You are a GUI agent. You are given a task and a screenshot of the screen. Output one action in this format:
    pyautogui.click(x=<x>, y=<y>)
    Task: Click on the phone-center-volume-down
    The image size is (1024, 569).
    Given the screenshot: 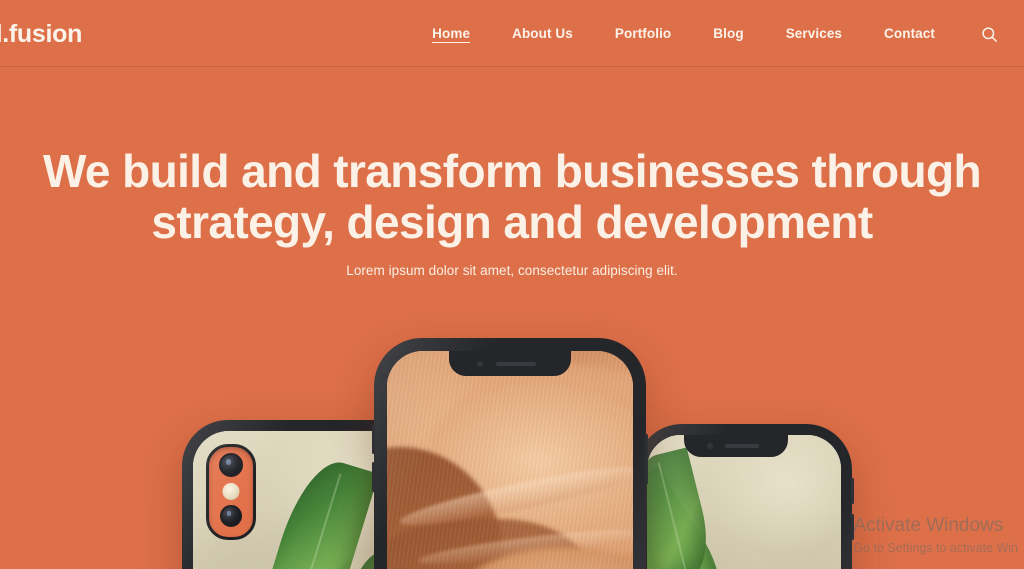 What is the action you would take?
    pyautogui.click(x=373, y=477)
    